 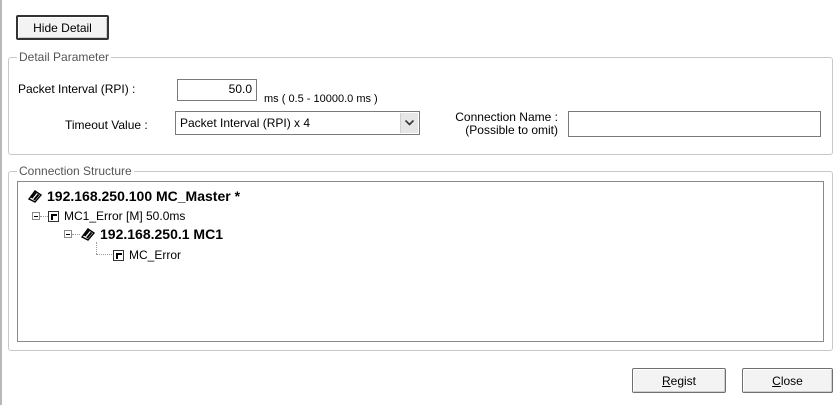 I want to click on tree-node-connection: MC1_Error [M] 50.0ms, so click(x=116, y=216).